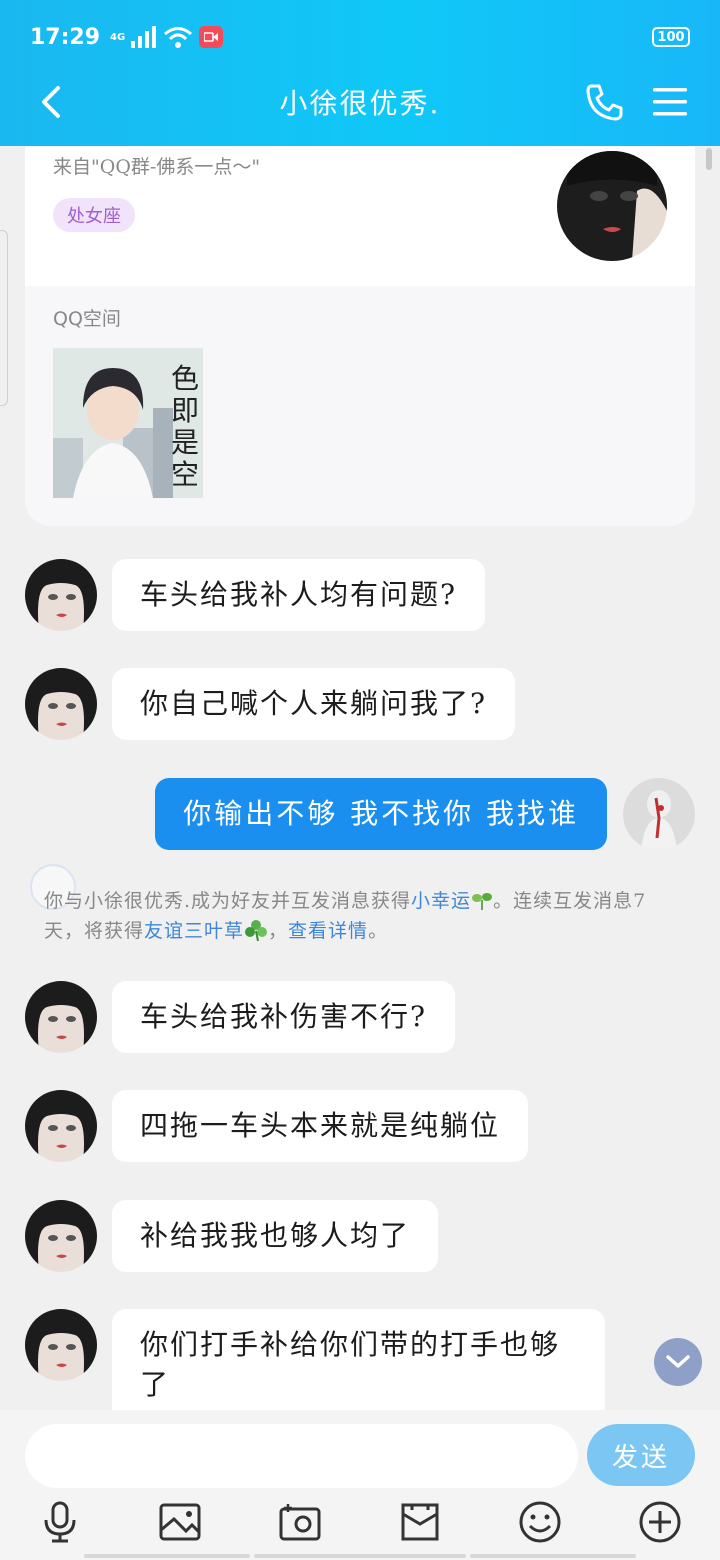 This screenshot has height=1560, width=720. What do you see at coordinates (180, 1522) in the screenshot?
I see `image-icon` at bounding box center [180, 1522].